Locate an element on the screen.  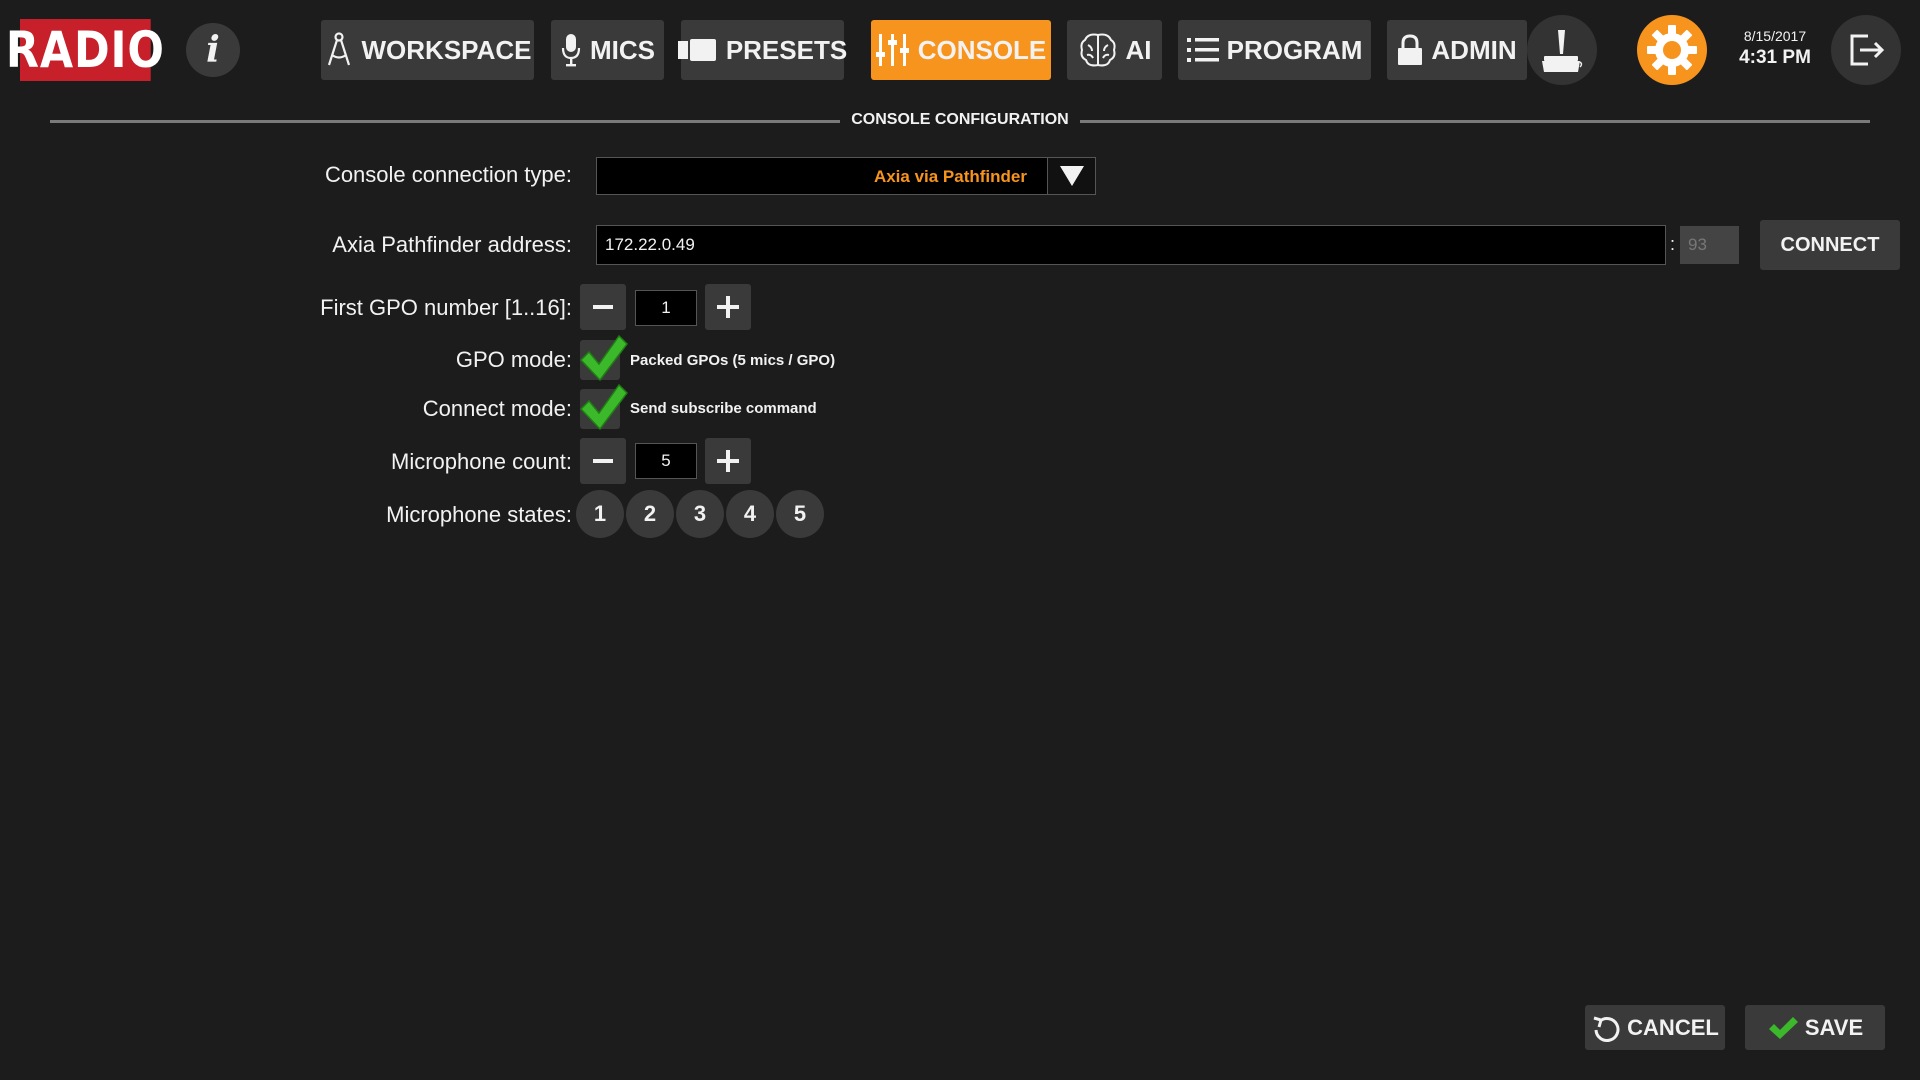
time-text: 4:31 PM is located at coordinates (1775, 57).